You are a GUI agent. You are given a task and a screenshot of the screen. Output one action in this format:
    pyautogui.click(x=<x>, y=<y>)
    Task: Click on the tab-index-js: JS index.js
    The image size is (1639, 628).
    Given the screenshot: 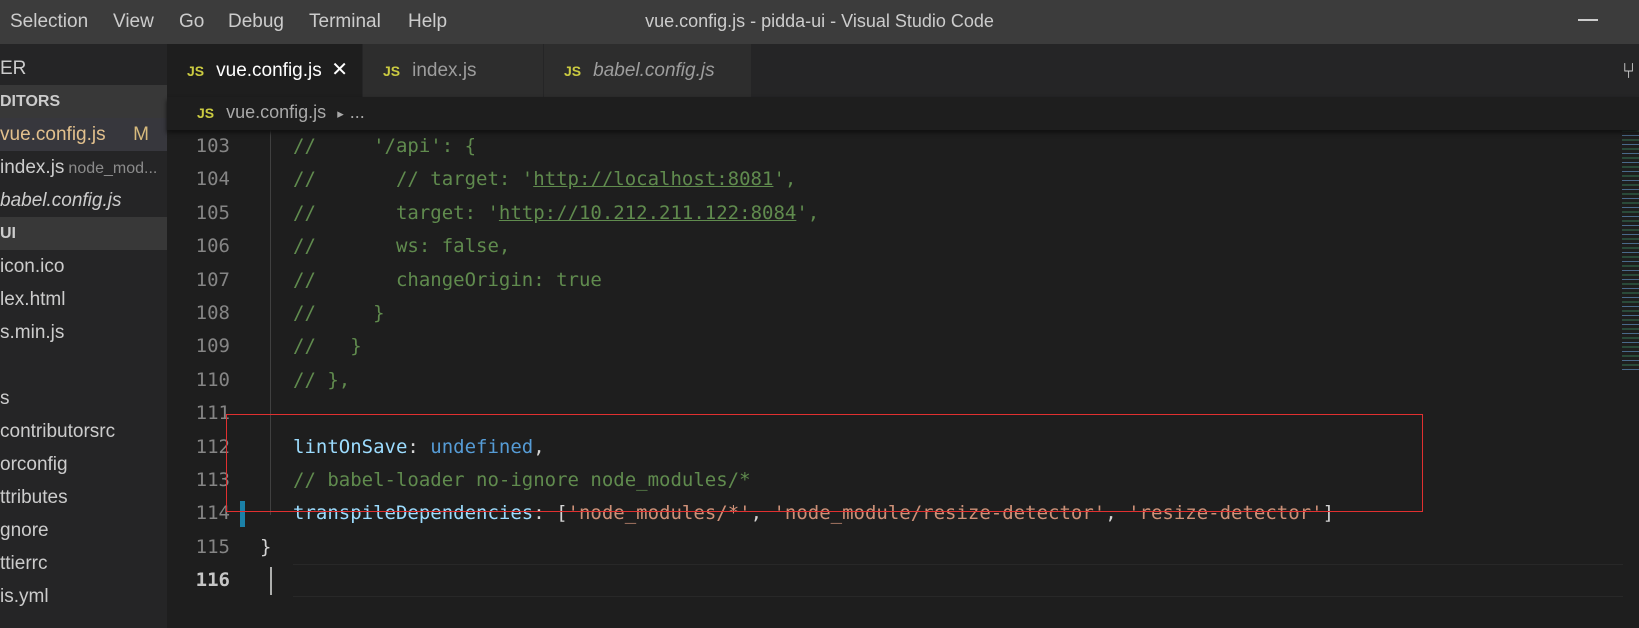 What is the action you would take?
    pyautogui.click(x=453, y=70)
    